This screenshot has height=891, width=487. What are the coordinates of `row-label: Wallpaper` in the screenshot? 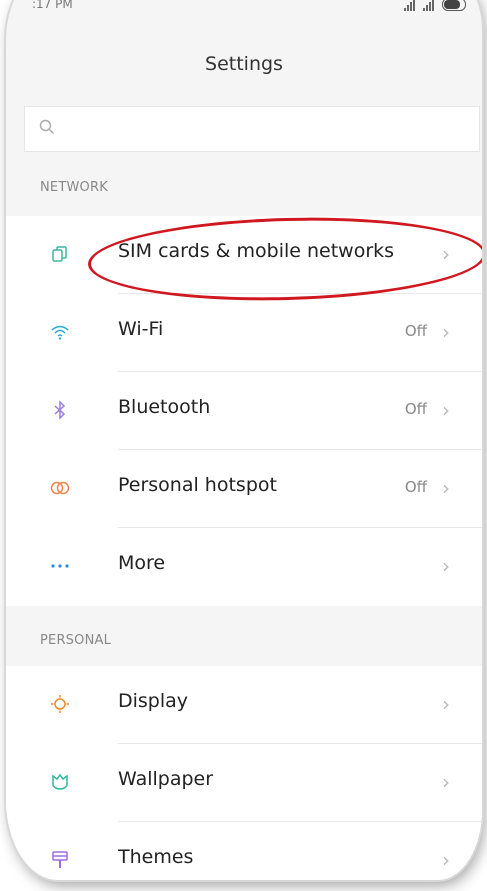 It's located at (166, 779).